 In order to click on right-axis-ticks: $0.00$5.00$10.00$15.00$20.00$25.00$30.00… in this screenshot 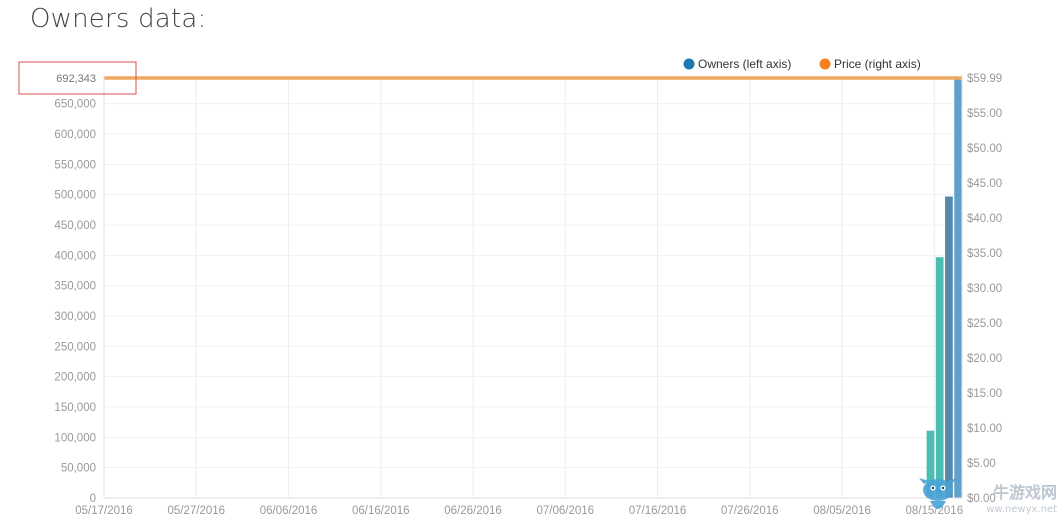, I will do `click(984, 289)`.